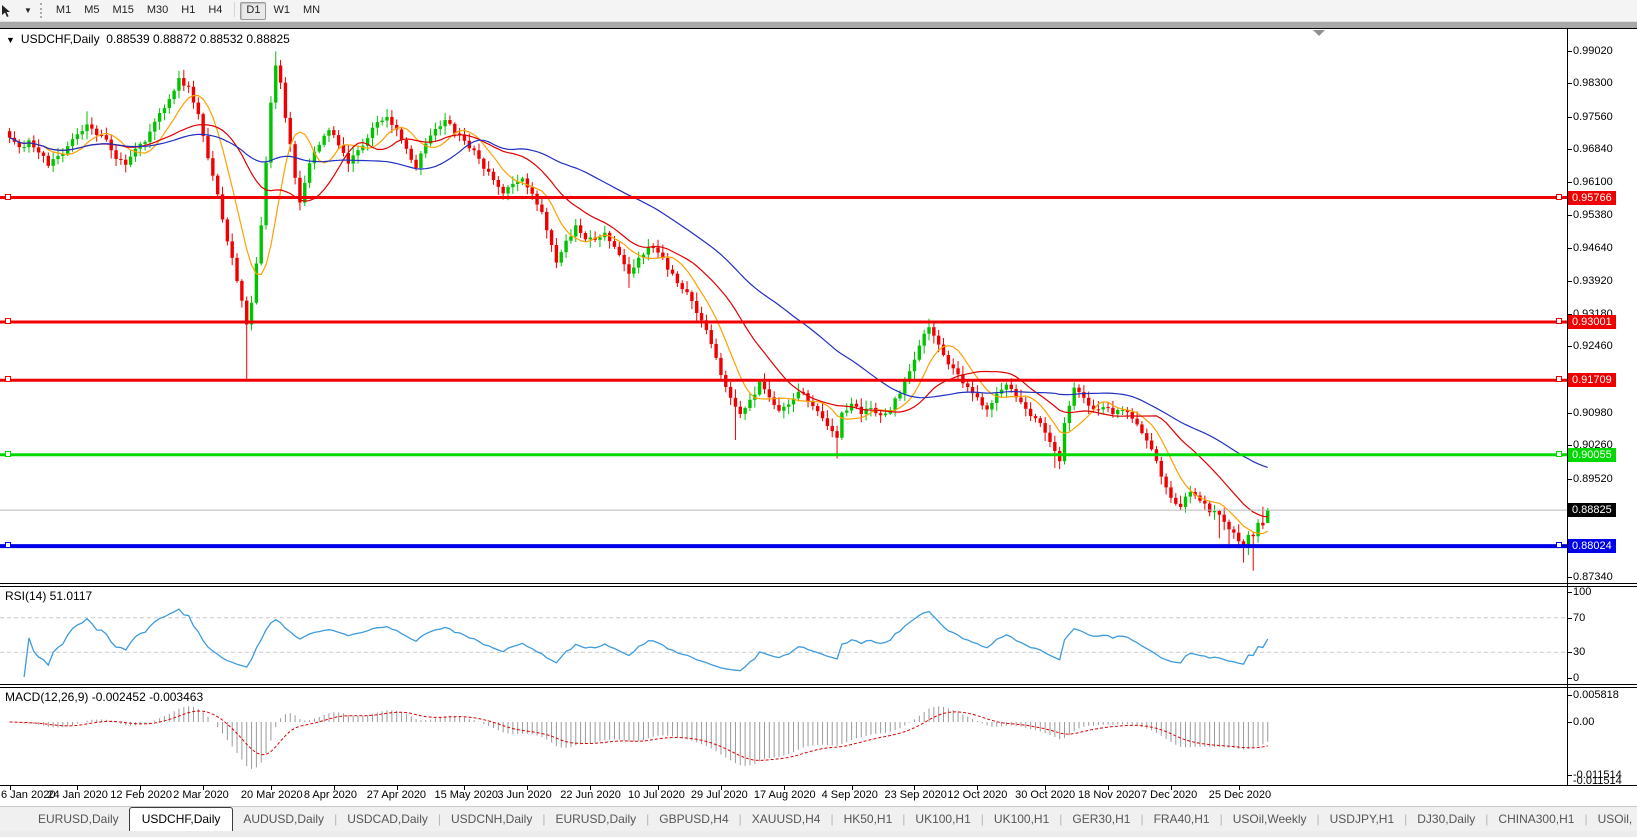 This screenshot has width=1637, height=837. Describe the element at coordinates (12, 11) in the screenshot. I see `cursor-tool-icon` at that location.